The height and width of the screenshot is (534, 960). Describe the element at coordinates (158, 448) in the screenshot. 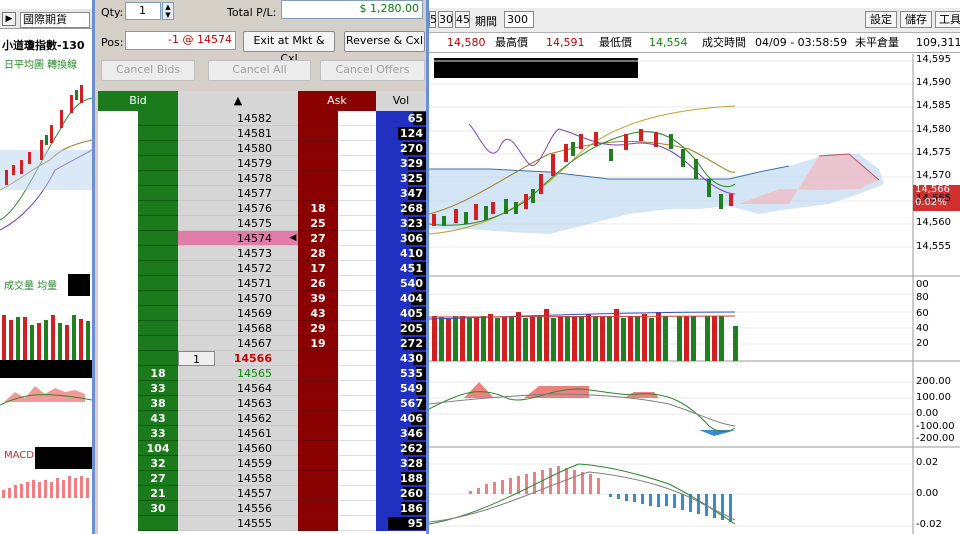

I see `bid-size-cell: 104` at that location.